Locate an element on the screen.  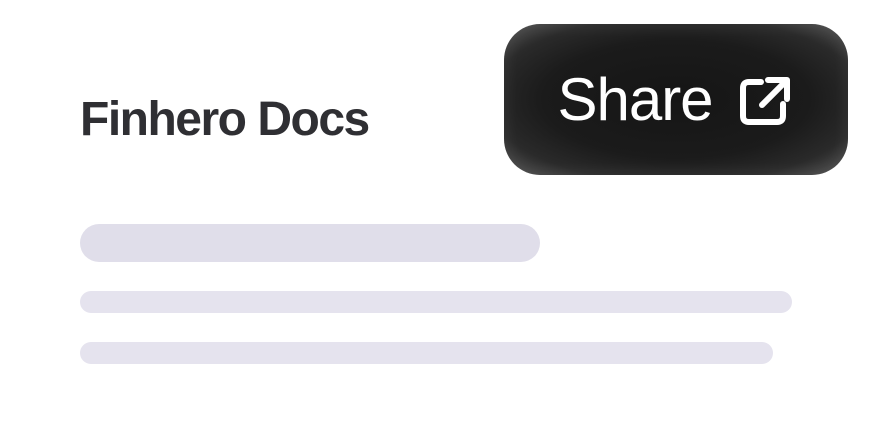
skeleton-line-heading is located at coordinates (310, 243).